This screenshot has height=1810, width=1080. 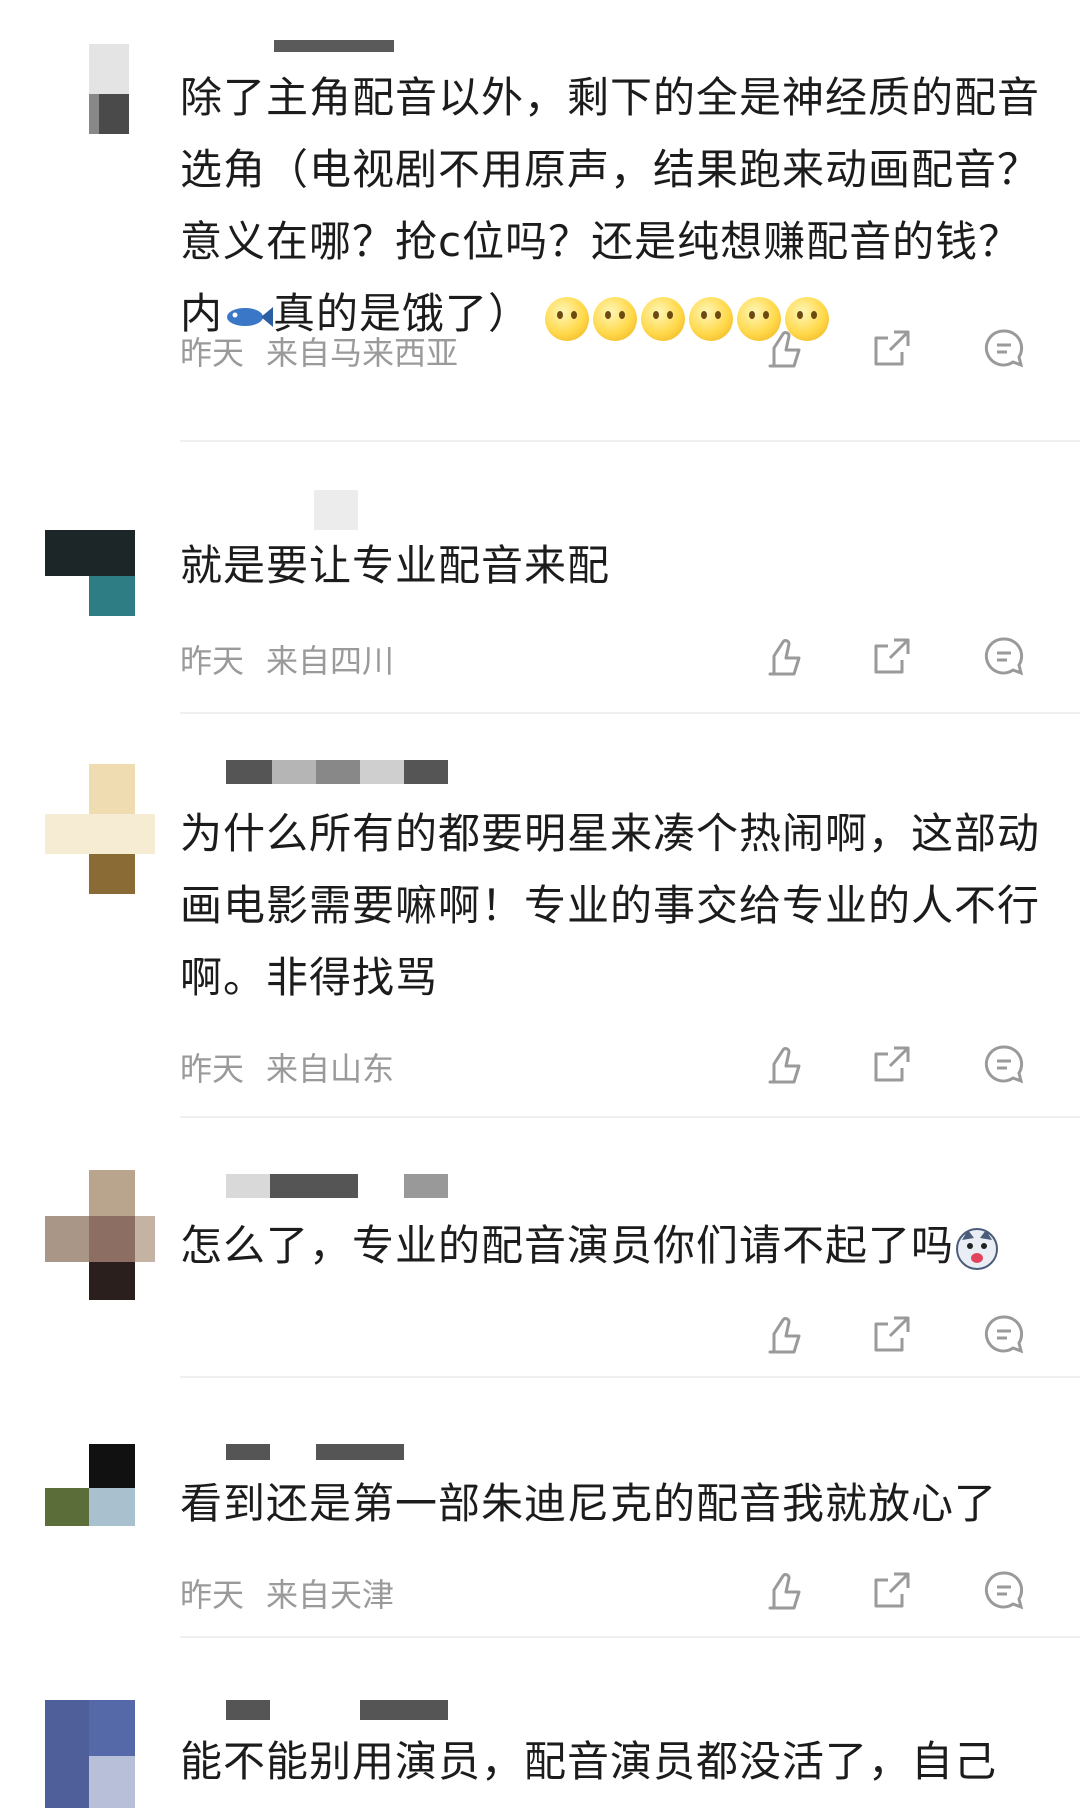 What do you see at coordinates (362, 353) in the screenshot?
I see `comment-location: 来自马来西亚` at bounding box center [362, 353].